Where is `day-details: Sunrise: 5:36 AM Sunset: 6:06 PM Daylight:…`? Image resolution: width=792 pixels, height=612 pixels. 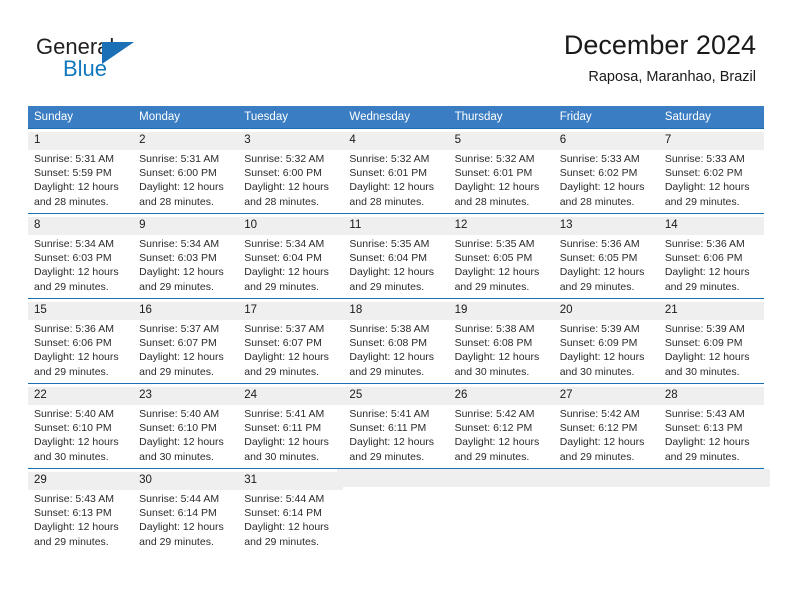 day-details: Sunrise: 5:36 AM Sunset: 6:06 PM Daylight:… is located at coordinates (80, 350).